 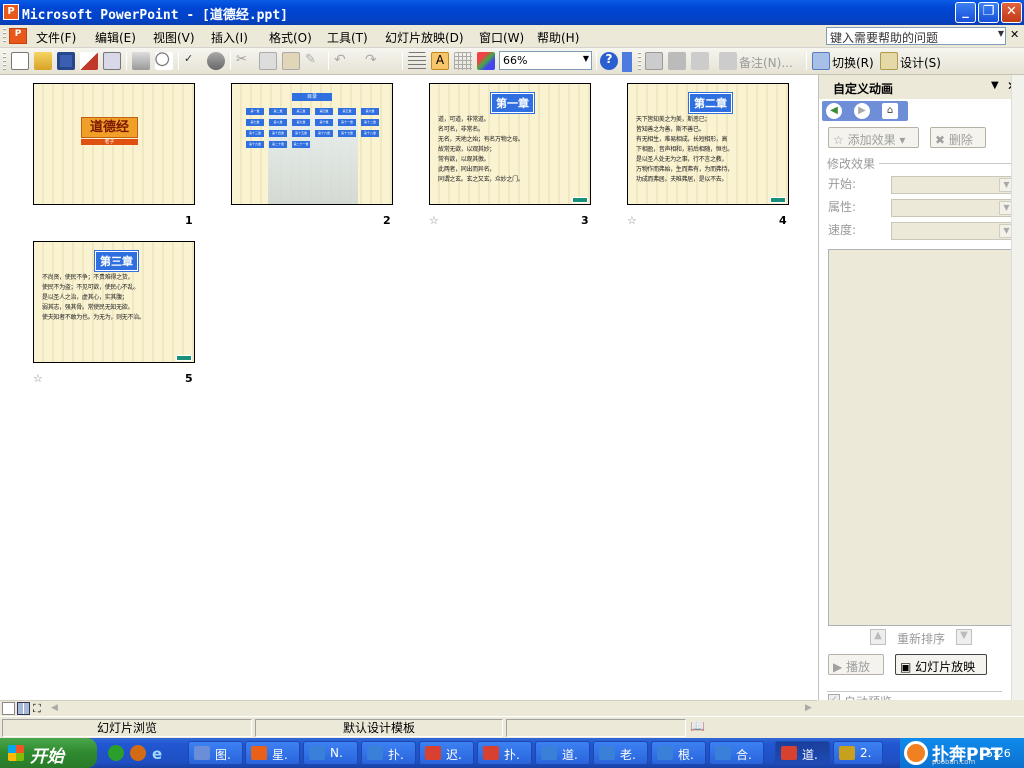 What do you see at coordinates (834, 111) in the screenshot?
I see `back-icon: ◀` at bounding box center [834, 111].